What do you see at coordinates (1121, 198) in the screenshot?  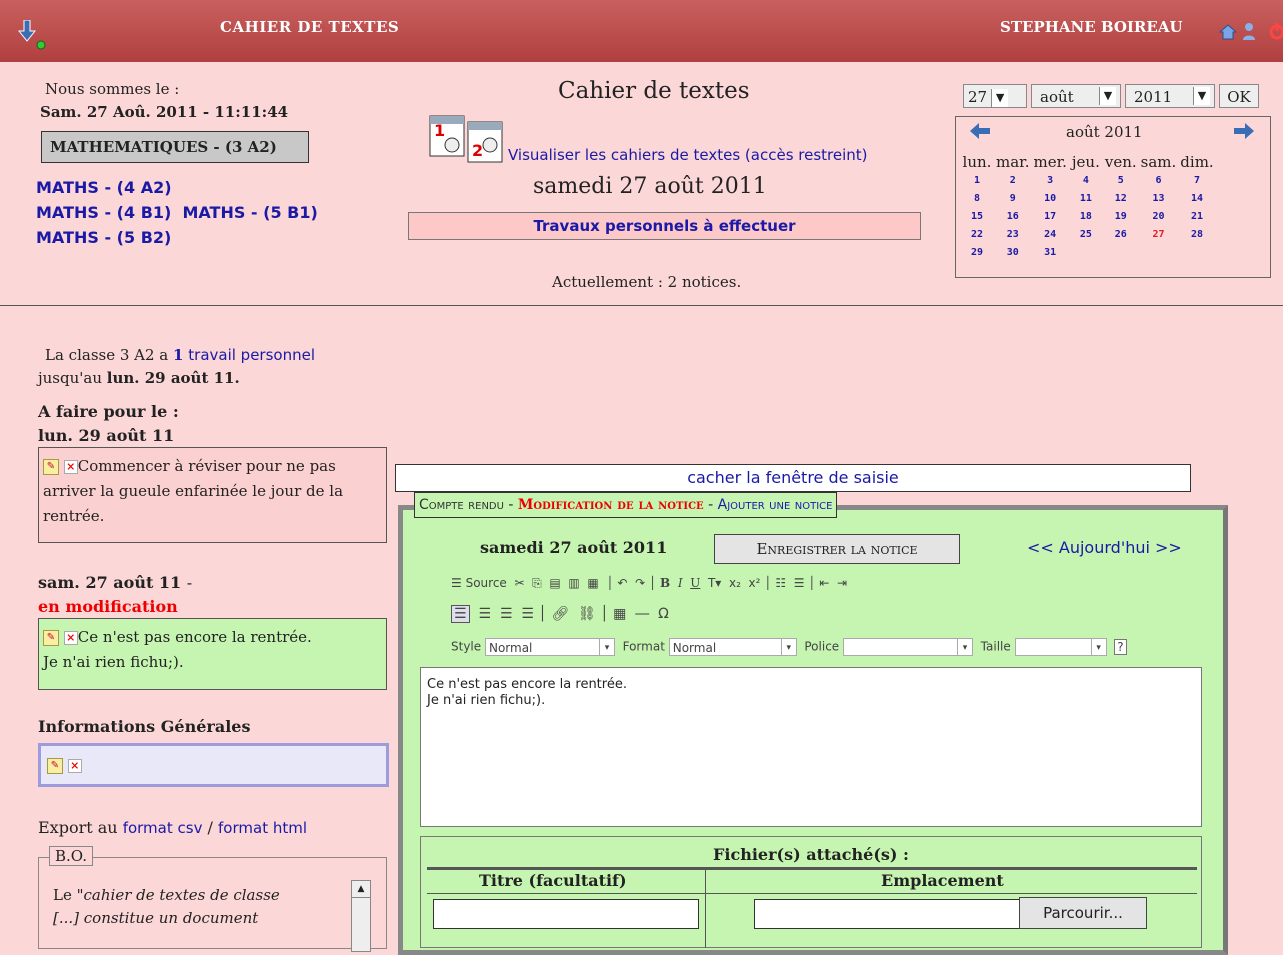 I see `calendar-day: 12` at bounding box center [1121, 198].